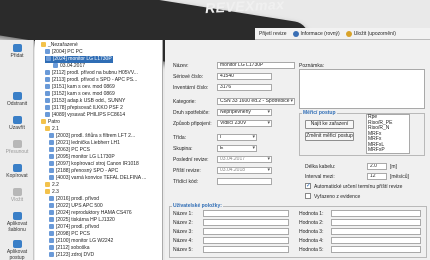 The image size is (430, 260). What do you see at coordinates (244, 170) in the screenshot?
I see `next-revision-date: 03.04.2018` at bounding box center [244, 170].